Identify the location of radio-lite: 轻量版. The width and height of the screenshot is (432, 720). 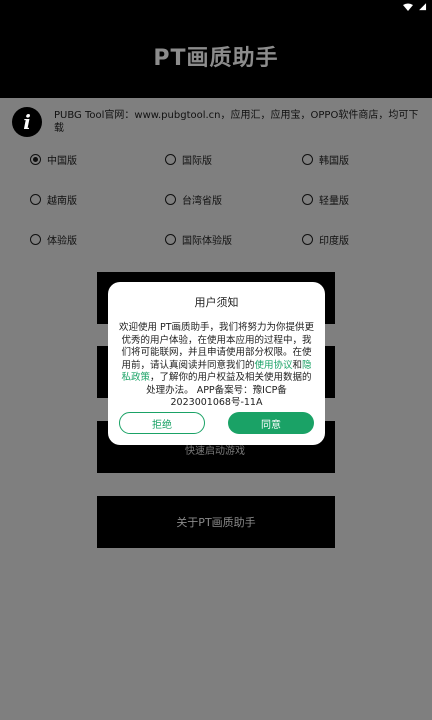
(325, 199).